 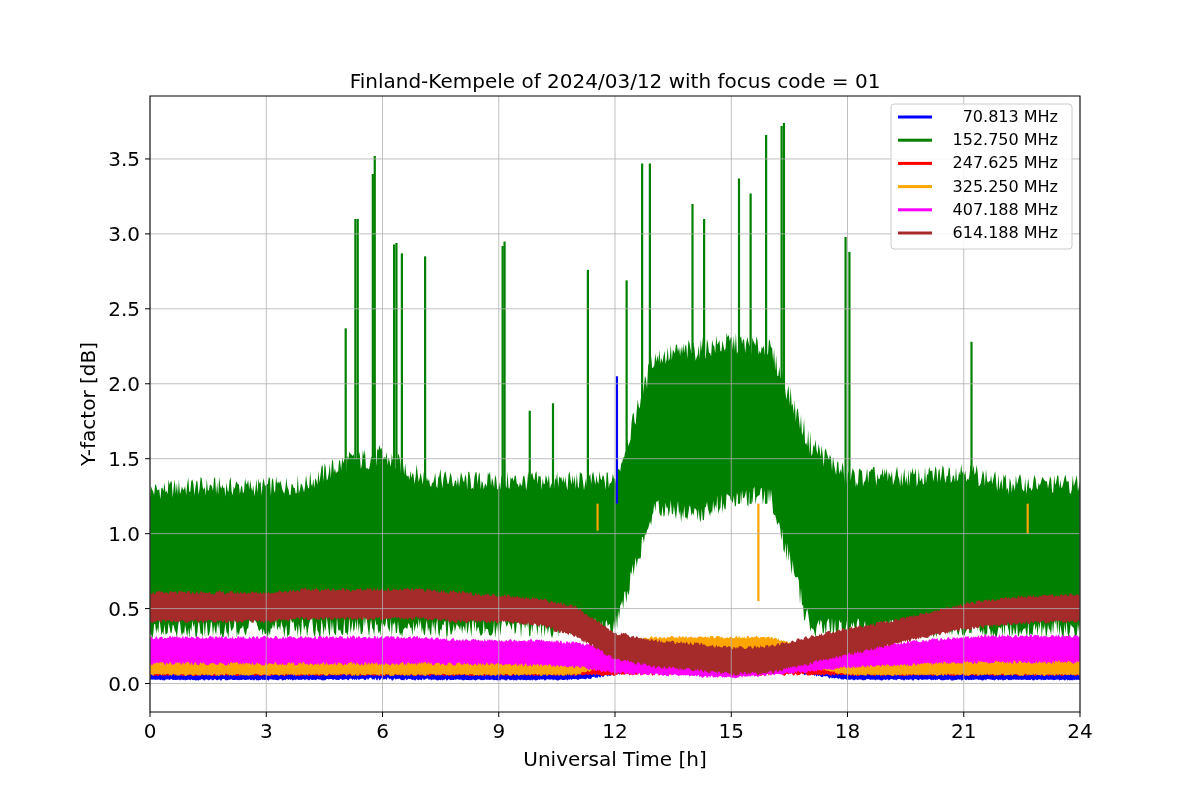 What do you see at coordinates (1005, 186) in the screenshot?
I see `legend-label: 325.250 MHz` at bounding box center [1005, 186].